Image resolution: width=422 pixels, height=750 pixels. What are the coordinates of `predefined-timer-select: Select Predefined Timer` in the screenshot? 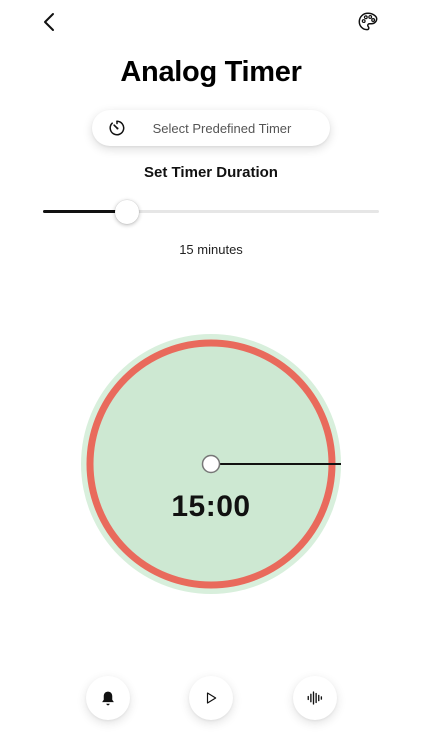 It's located at (211, 128).